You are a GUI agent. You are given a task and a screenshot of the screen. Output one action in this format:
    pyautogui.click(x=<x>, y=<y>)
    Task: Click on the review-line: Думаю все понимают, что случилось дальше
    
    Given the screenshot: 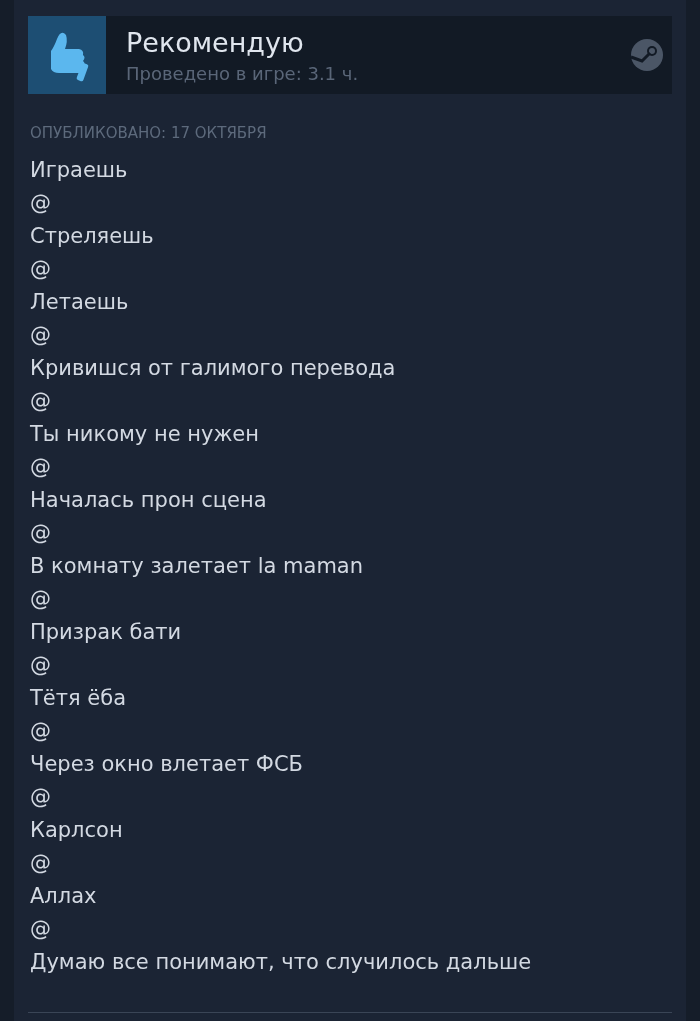 What is the action you would take?
    pyautogui.click(x=281, y=962)
    